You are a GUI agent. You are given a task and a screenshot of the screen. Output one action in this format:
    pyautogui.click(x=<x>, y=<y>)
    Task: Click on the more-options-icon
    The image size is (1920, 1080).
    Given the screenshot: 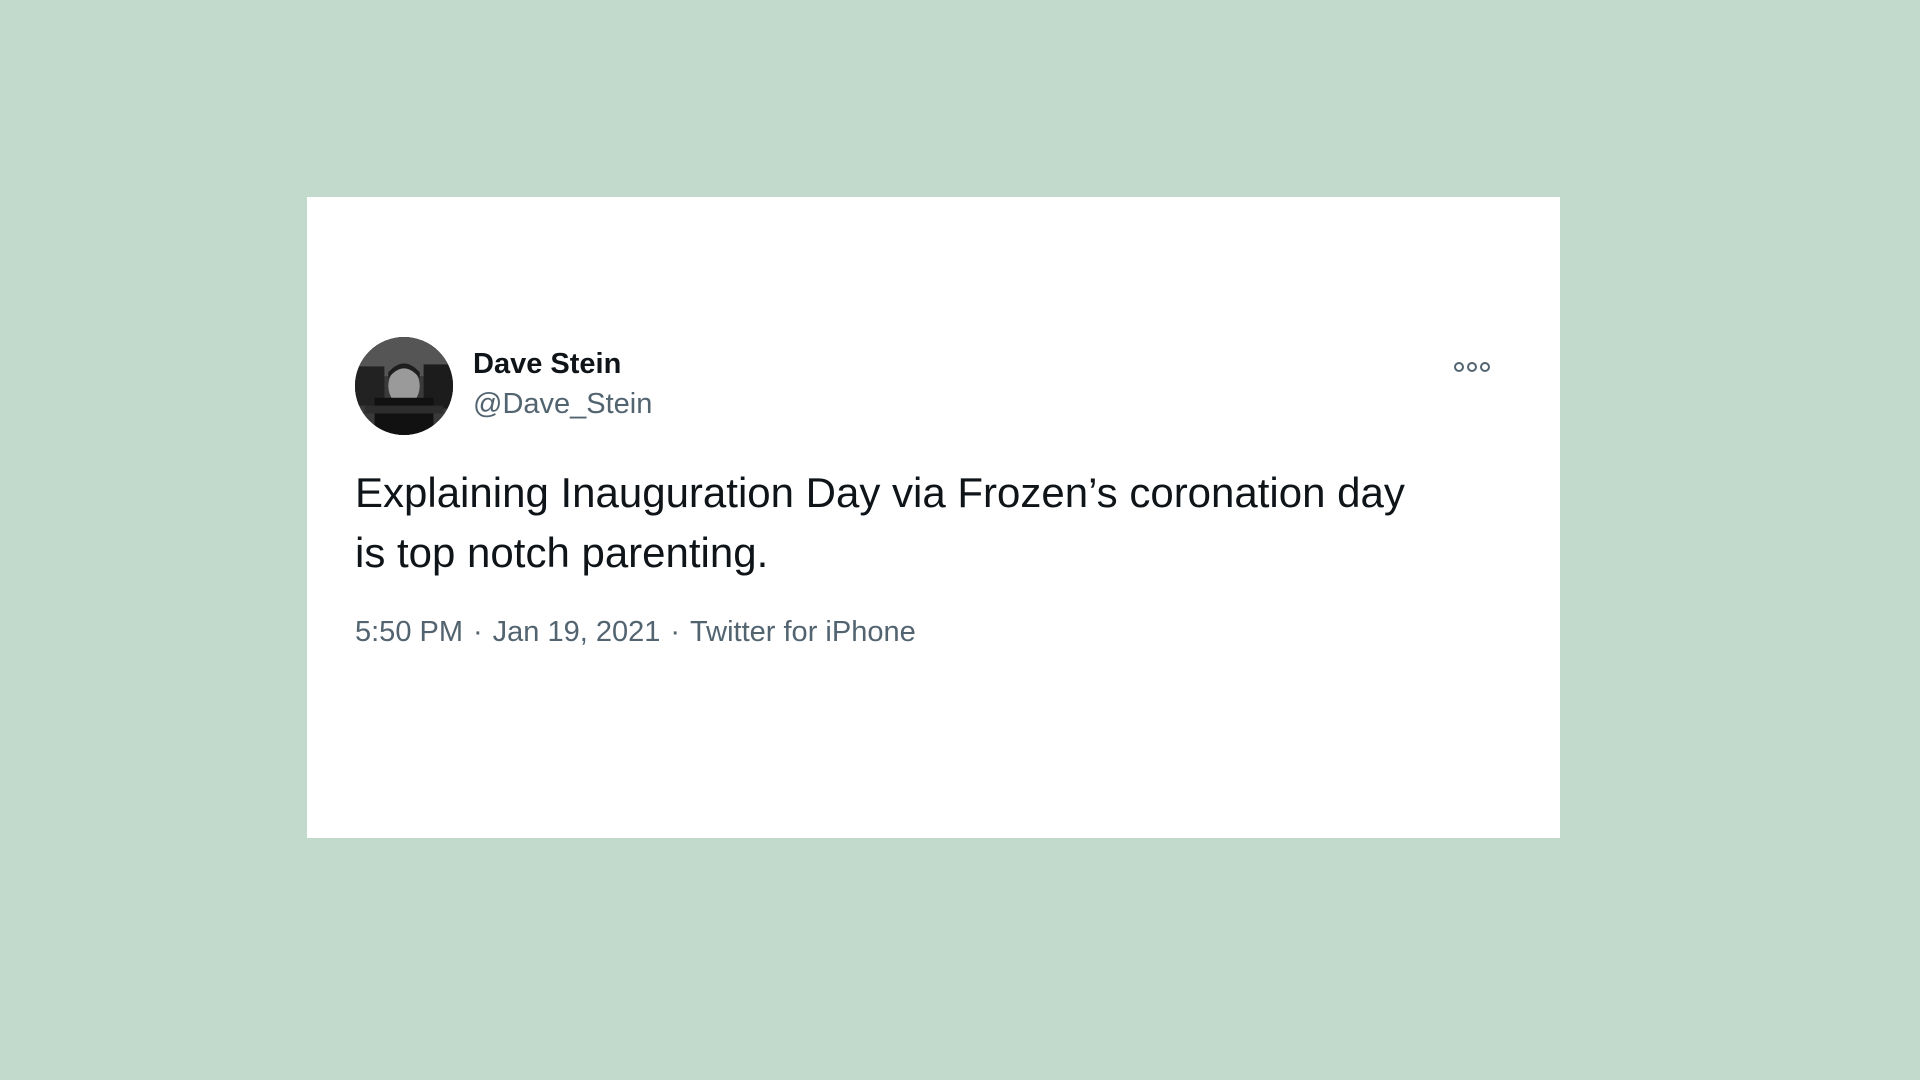 What is the action you would take?
    pyautogui.click(x=1472, y=367)
    